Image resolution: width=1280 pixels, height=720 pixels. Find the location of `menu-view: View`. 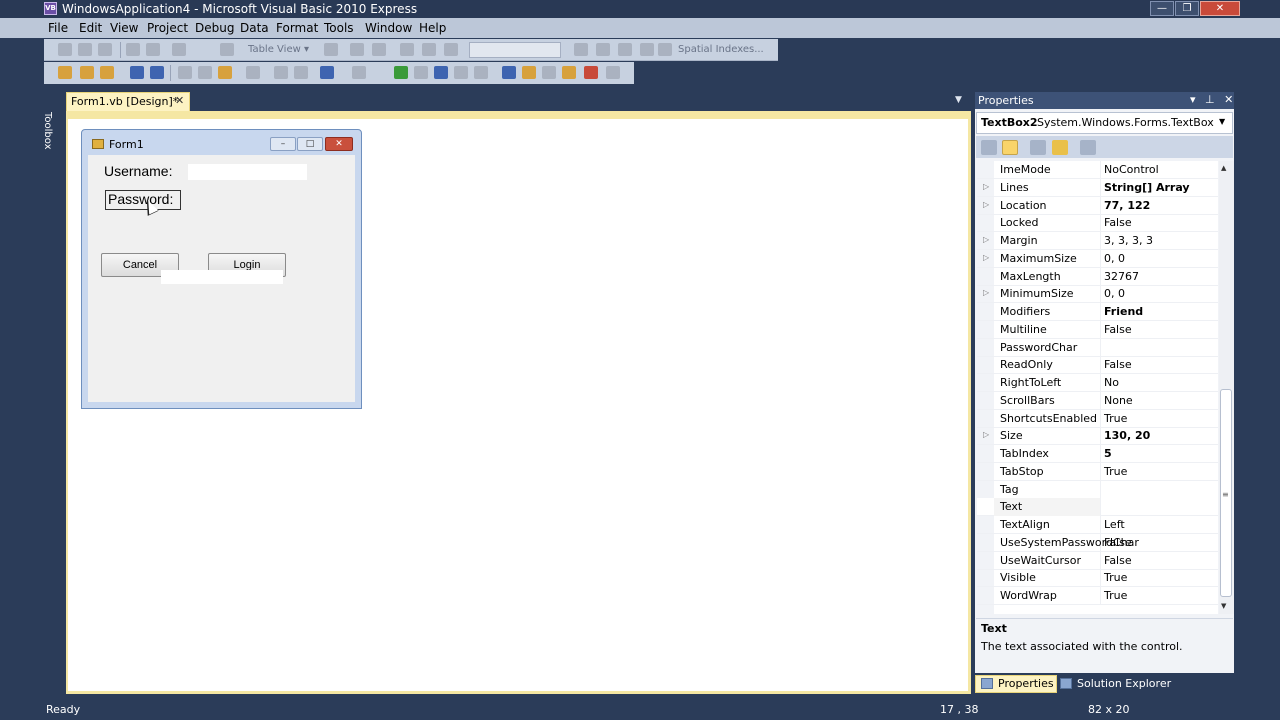

menu-view: View is located at coordinates (124, 28).